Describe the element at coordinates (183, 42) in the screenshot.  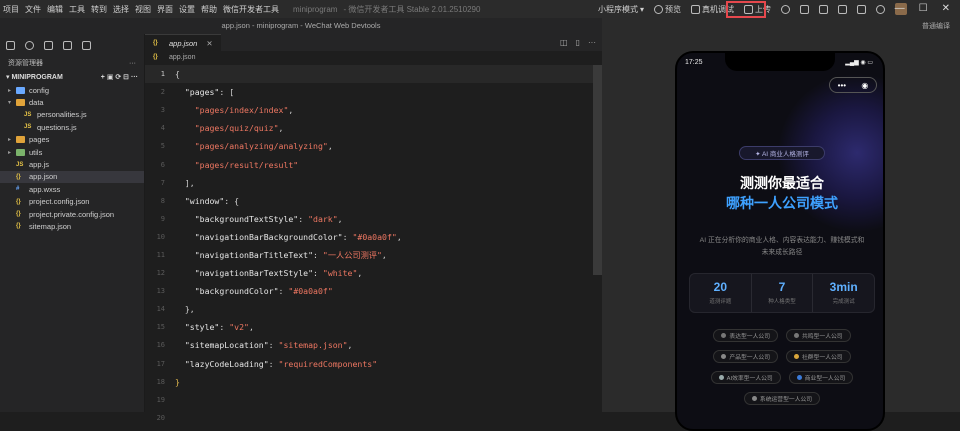
I see `tab-app-json: {} app.json ✕` at that location.